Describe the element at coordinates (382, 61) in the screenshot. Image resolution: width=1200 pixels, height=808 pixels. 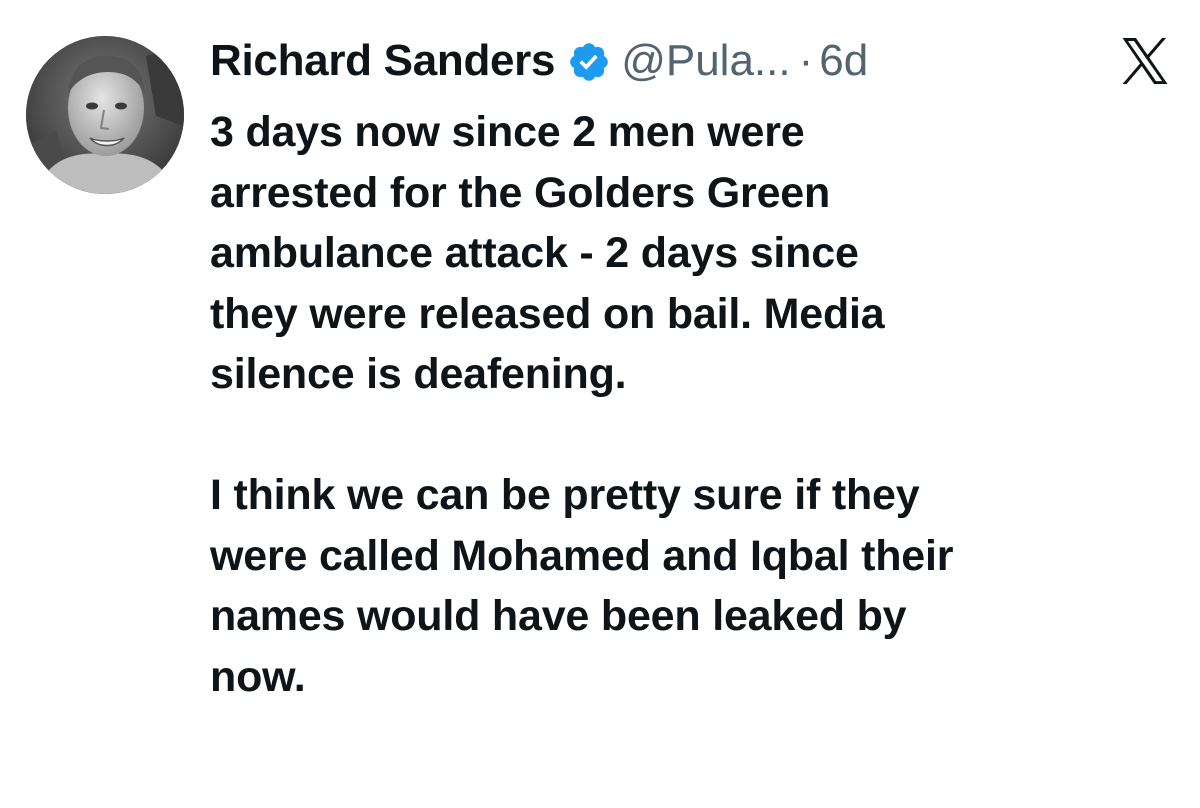
I see `author-display-name: Richard Sanders` at that location.